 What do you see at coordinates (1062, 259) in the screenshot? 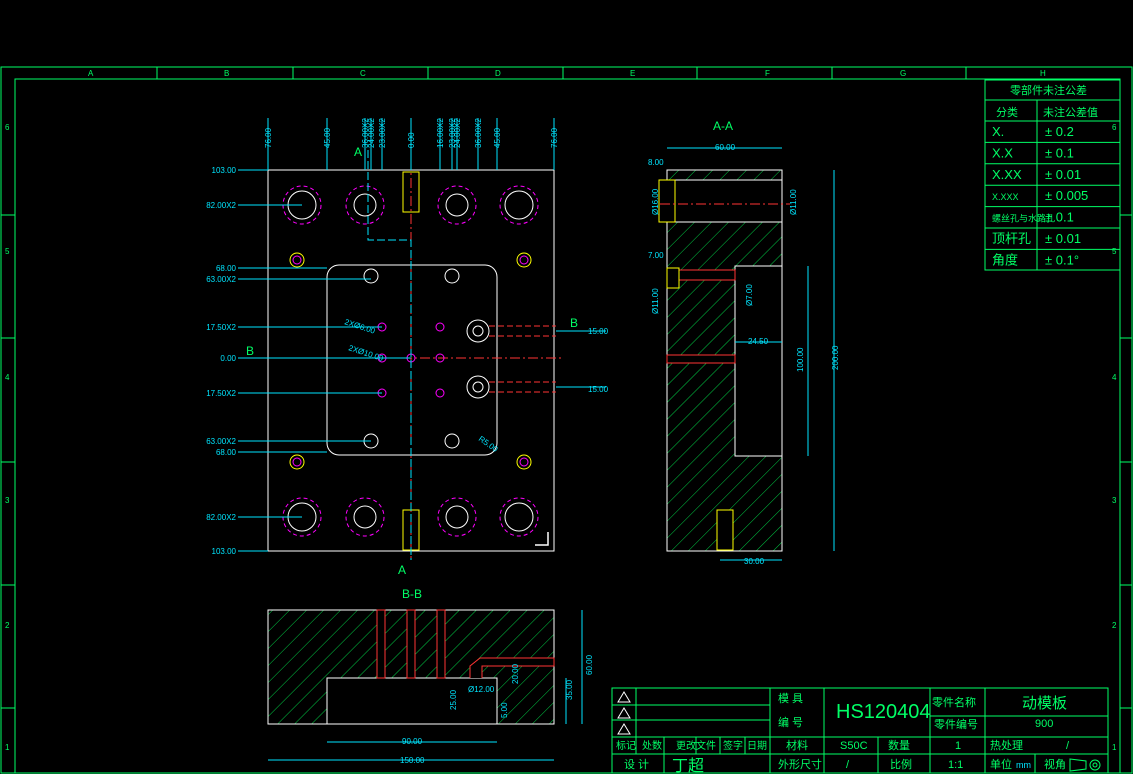
I see `tolerance-value: ± 0.1°` at bounding box center [1062, 259].